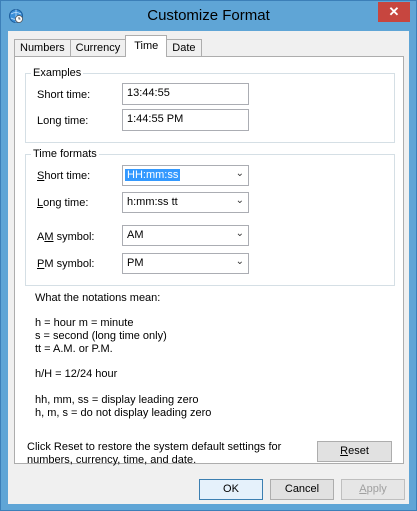 Image resolution: width=417 pixels, height=511 pixels. I want to click on notation-line: tt = A.M. or P.M., so click(74, 349).